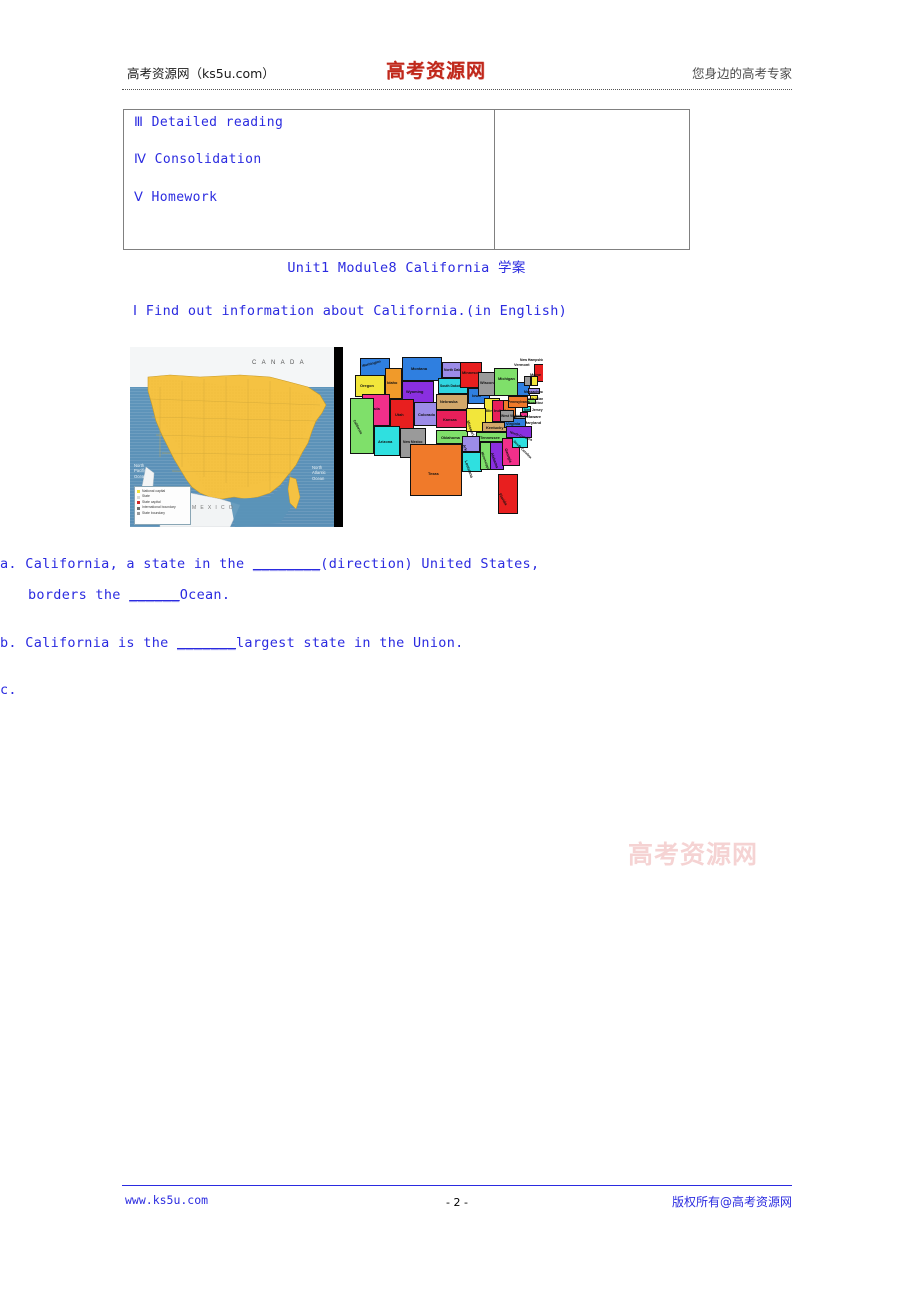  I want to click on state-label: Tennessee, so click(490, 437).